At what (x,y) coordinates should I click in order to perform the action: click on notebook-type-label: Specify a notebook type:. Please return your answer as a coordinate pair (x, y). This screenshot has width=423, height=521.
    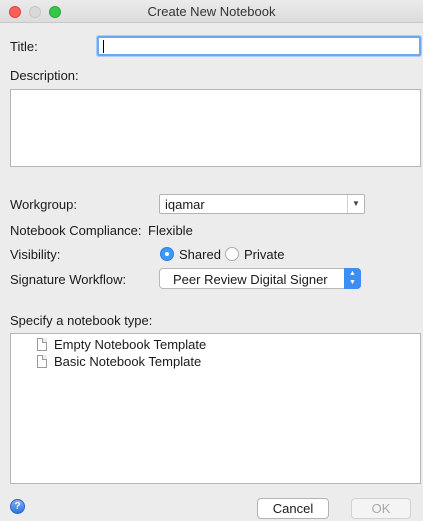
    Looking at the image, I should click on (81, 320).